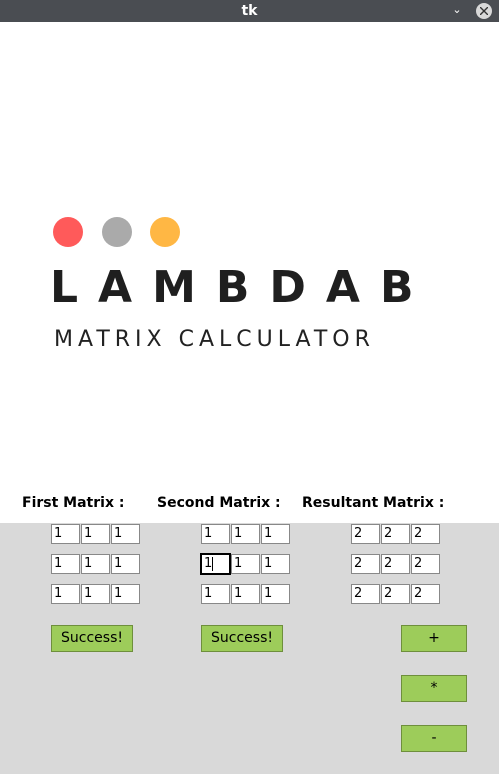  I want to click on first-matrix-label: First Matrix :, so click(73, 503).